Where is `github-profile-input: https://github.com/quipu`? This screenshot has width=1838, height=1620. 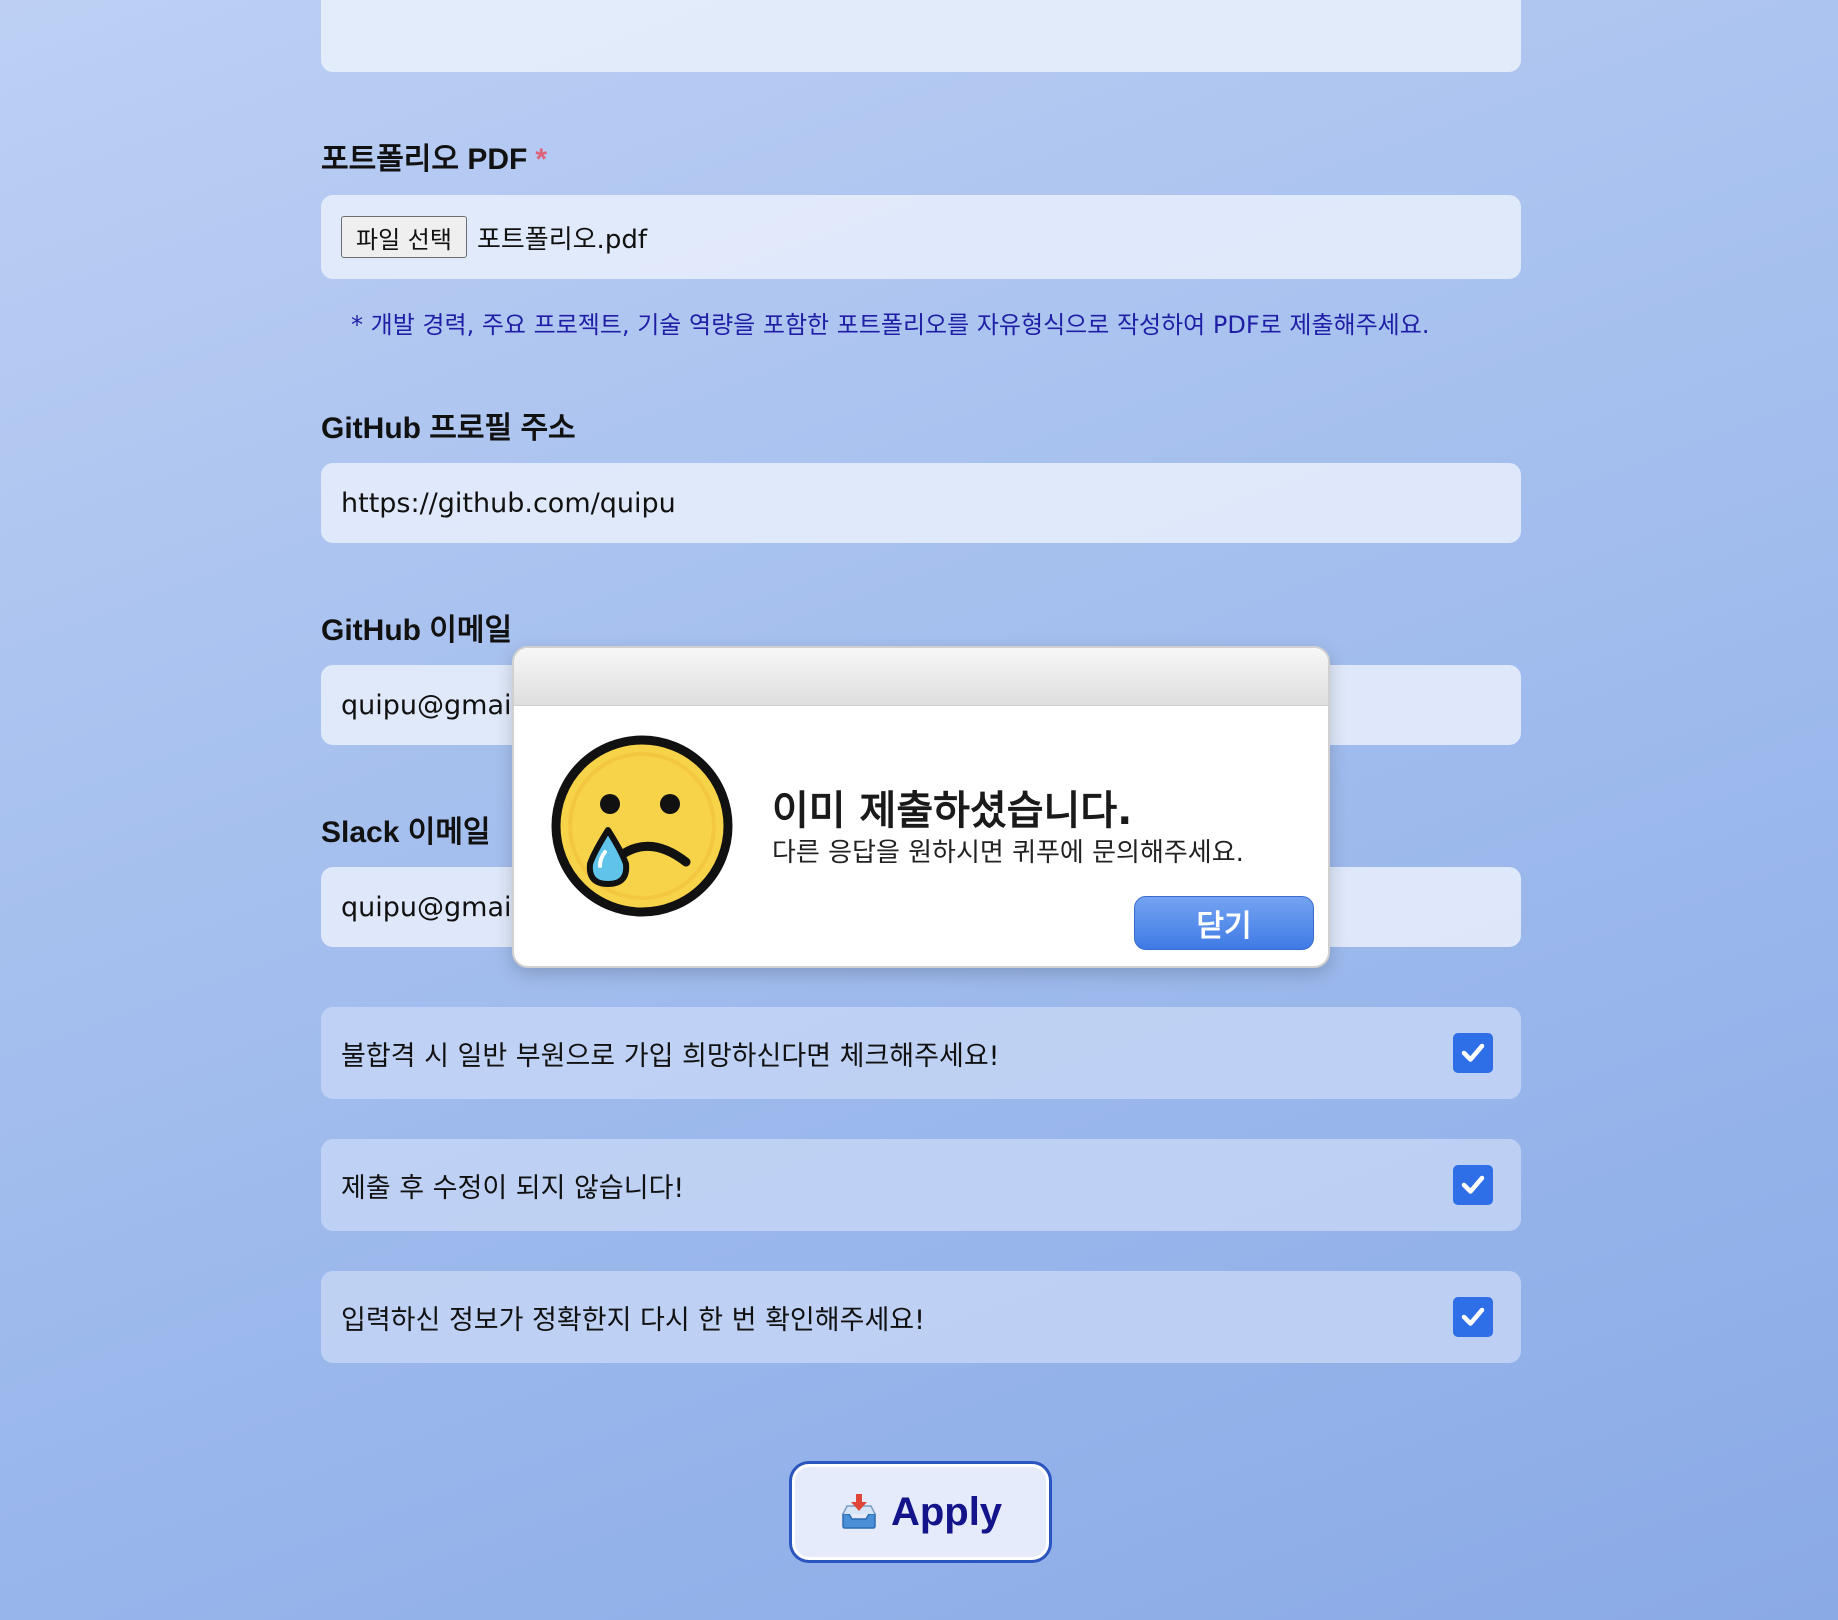
github-profile-input: https://github.com/quipu is located at coordinates (921, 503).